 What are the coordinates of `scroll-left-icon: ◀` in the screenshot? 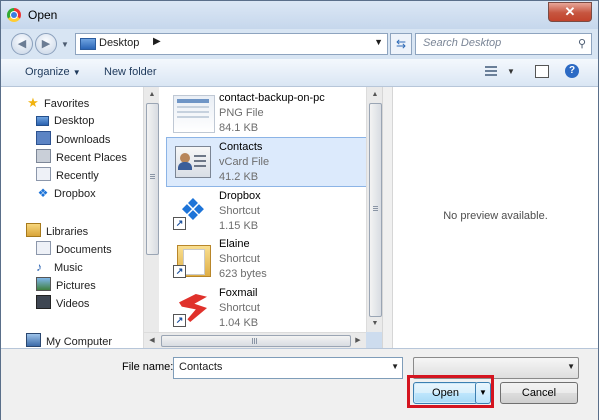 It's located at (152, 341).